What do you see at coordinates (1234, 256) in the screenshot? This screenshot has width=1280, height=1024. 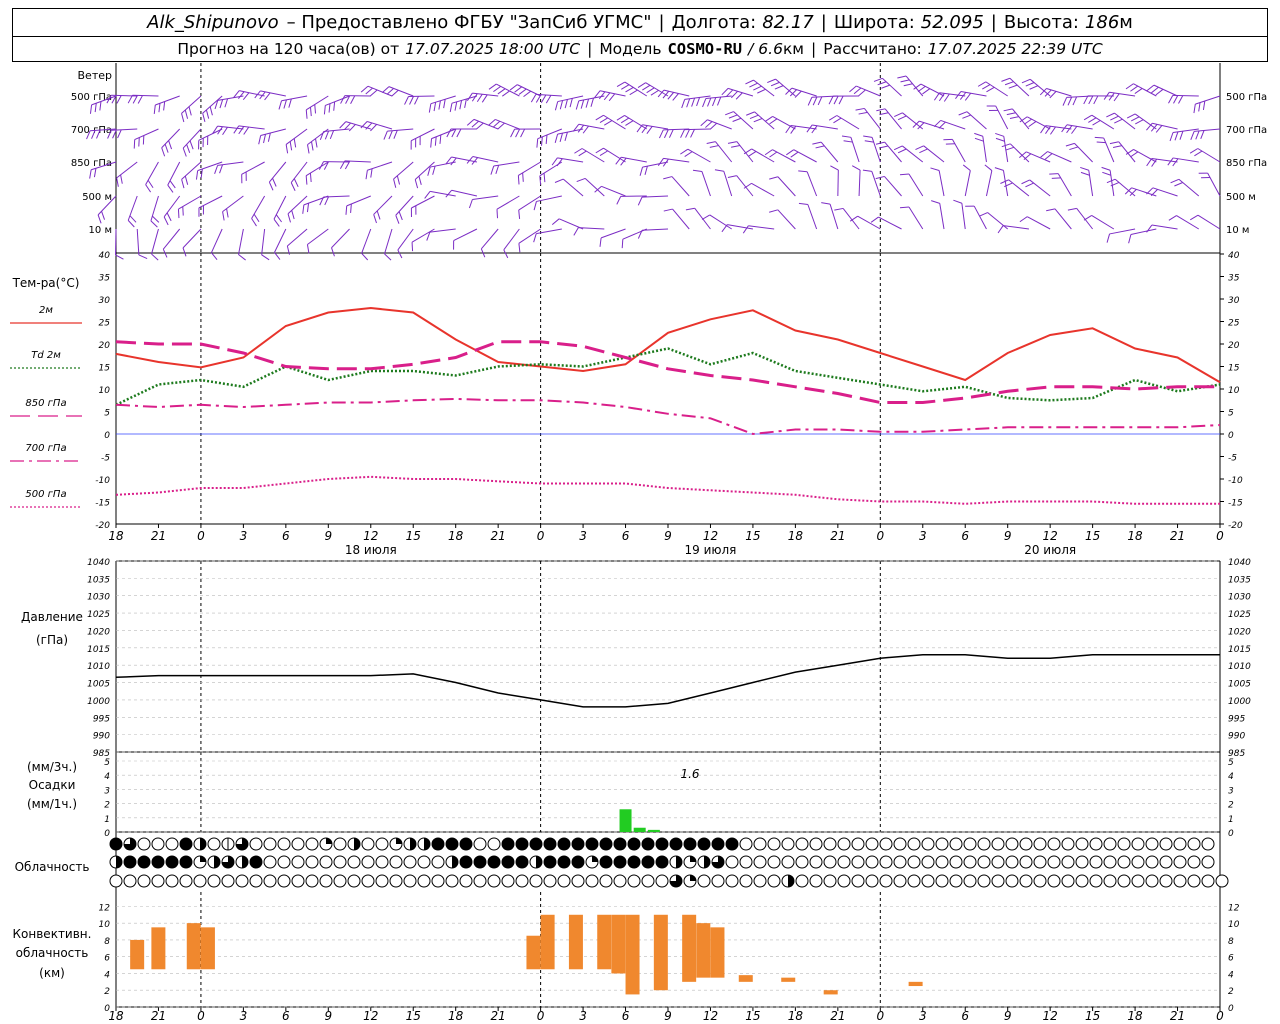 I see `temp-tick-label-right: 40` at bounding box center [1234, 256].